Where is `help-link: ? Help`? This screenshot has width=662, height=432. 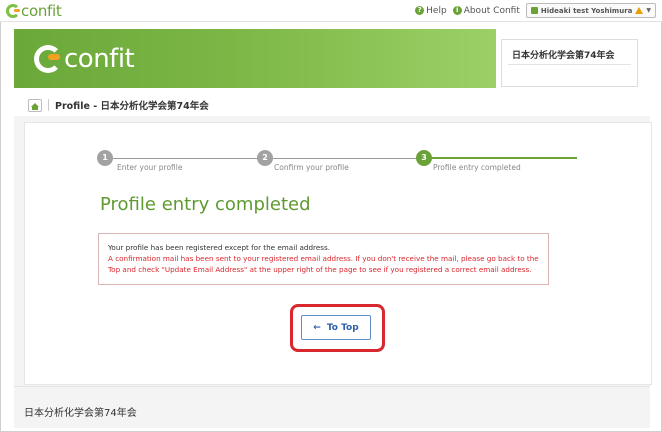 help-link: ? Help is located at coordinates (431, 11).